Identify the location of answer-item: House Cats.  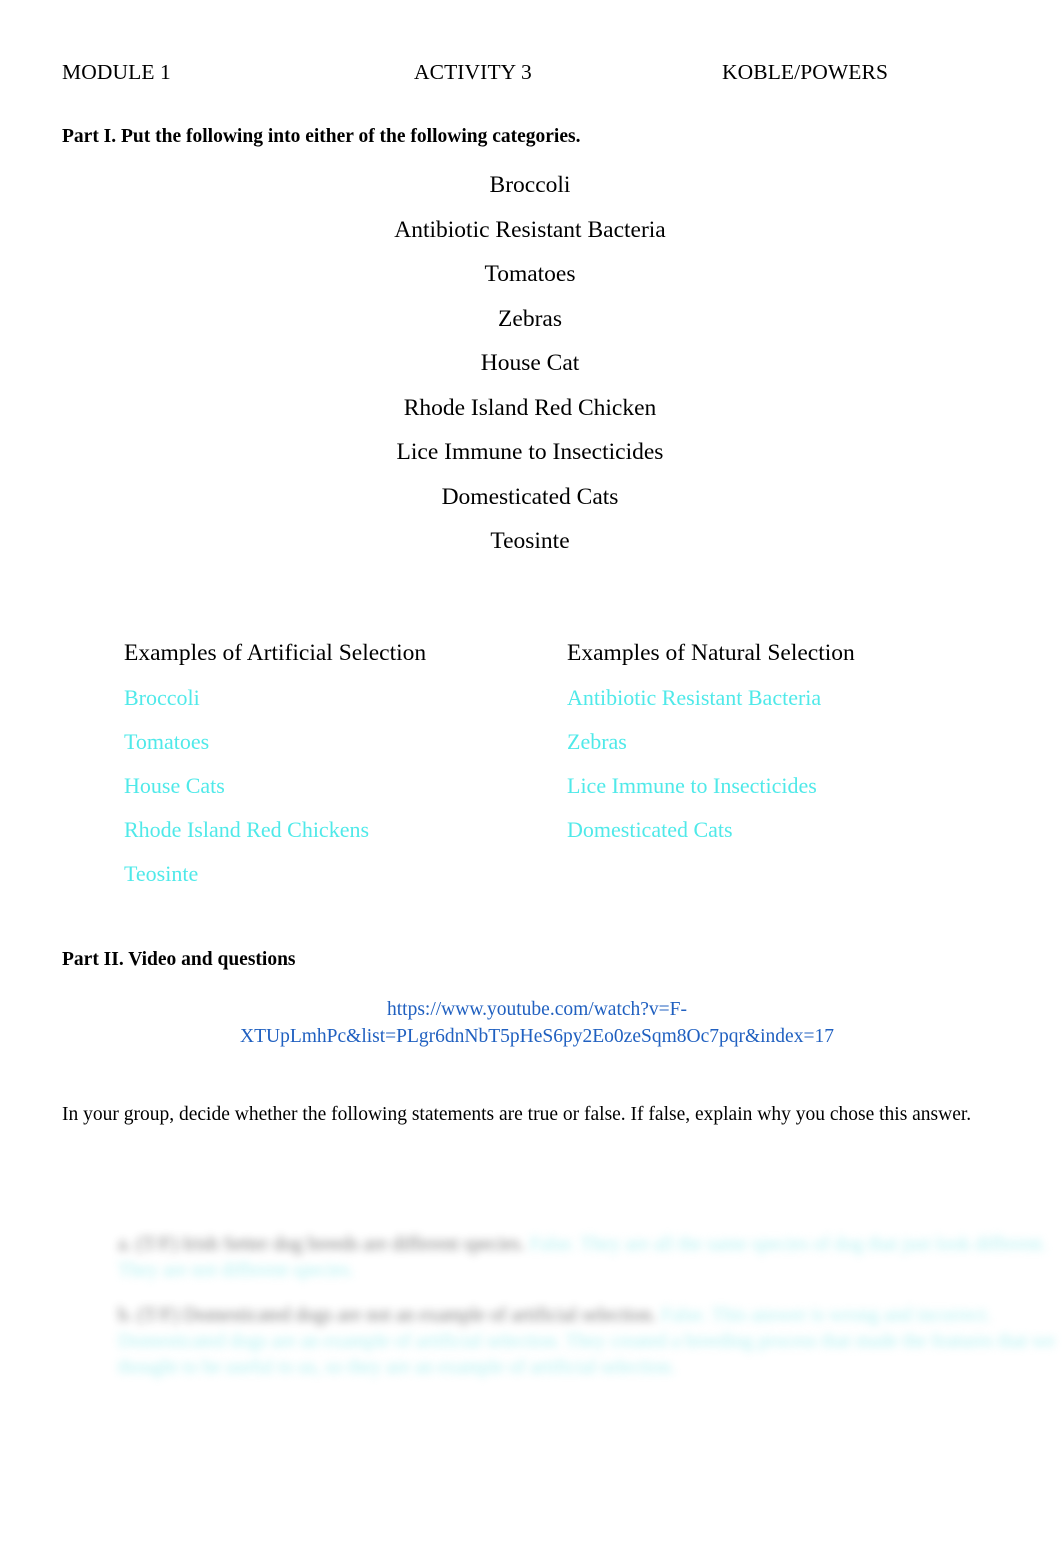
(174, 785).